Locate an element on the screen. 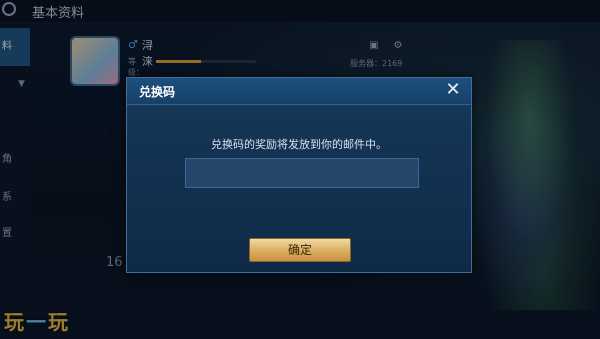 This screenshot has height=339, width=600. dialog-title: 兑换码 is located at coordinates (157, 92).